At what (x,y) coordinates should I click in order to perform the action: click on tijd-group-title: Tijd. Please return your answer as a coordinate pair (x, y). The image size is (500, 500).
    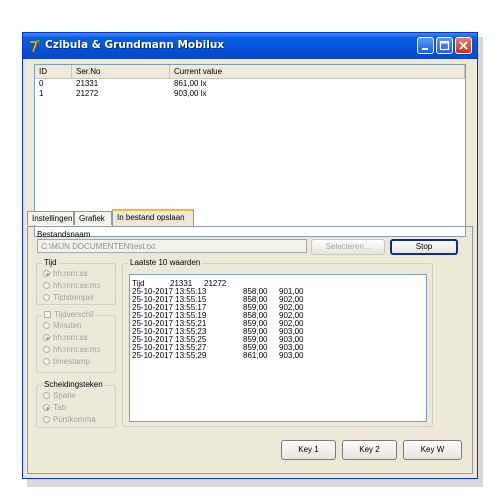
    Looking at the image, I should click on (50, 262).